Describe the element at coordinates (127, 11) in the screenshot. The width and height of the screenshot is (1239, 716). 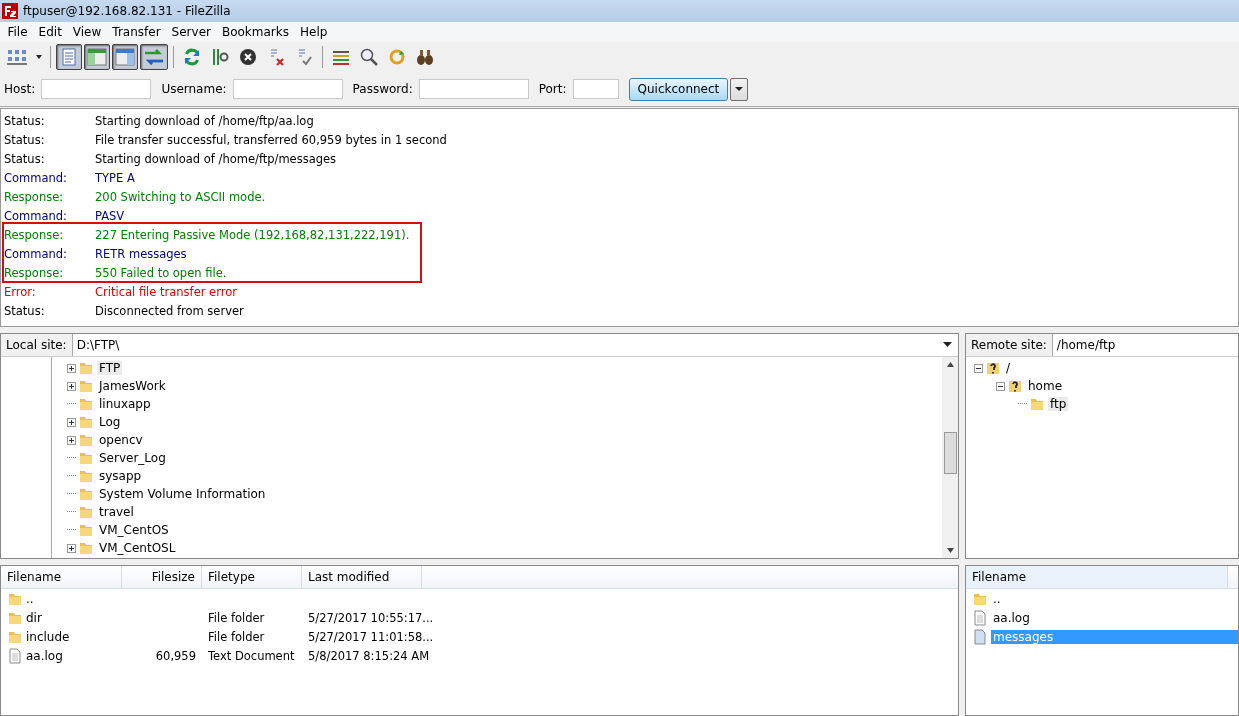
I see `window-title: ftpuser@192.168.82.131 - FileZilla` at that location.